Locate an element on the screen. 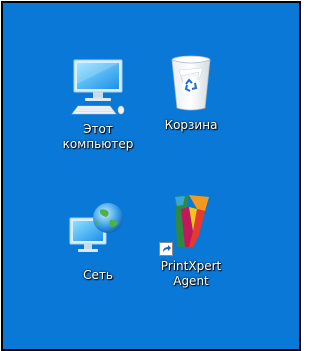  desktop-icon-printxpert-agent: PrintXpert Agent is located at coordinates (191, 240).